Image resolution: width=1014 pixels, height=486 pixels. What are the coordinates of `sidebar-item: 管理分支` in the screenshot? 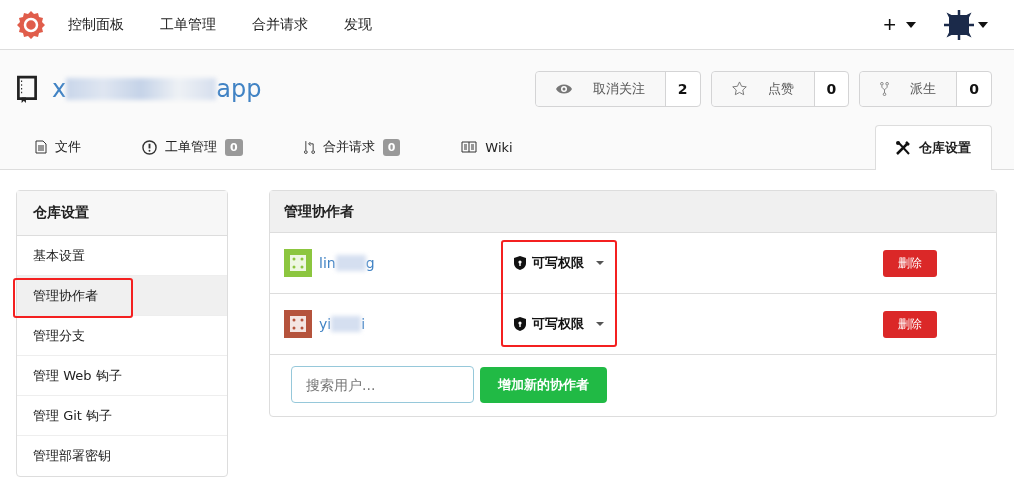 It's located at (122, 336).